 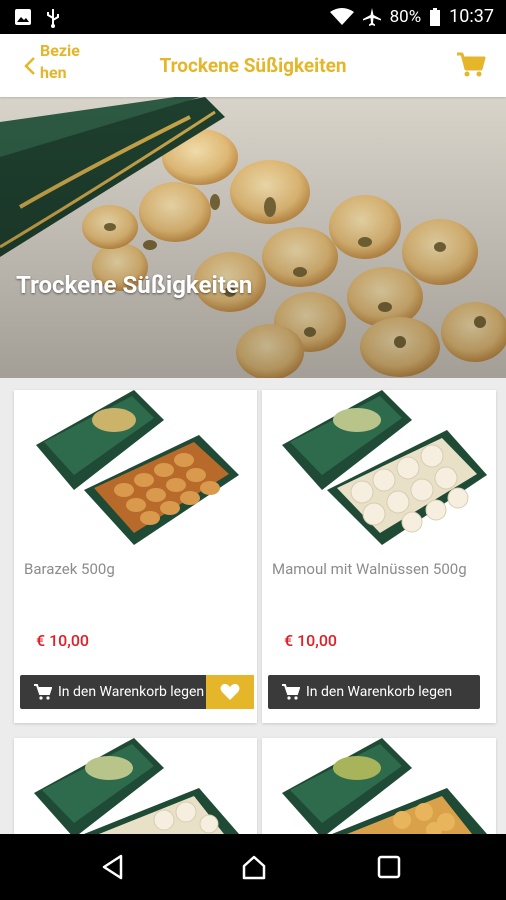 I want to click on clock: 10:37, so click(x=471, y=16).